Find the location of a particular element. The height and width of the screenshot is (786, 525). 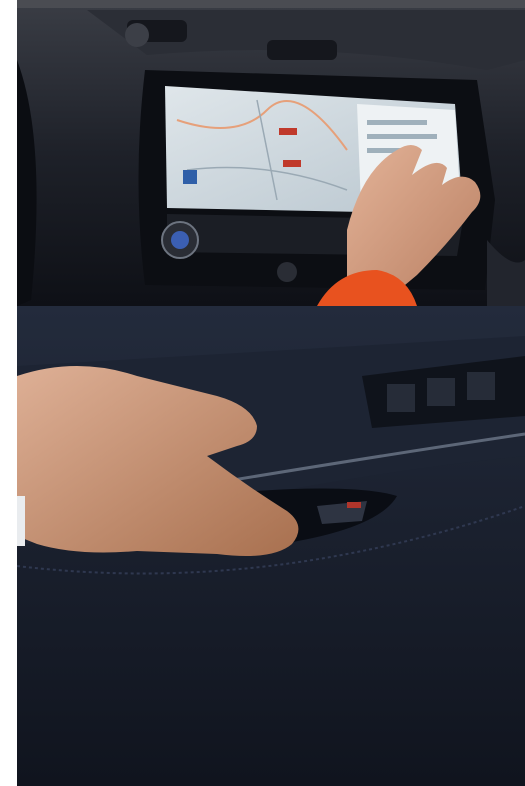

shirt-cuff is located at coordinates (21, 521).